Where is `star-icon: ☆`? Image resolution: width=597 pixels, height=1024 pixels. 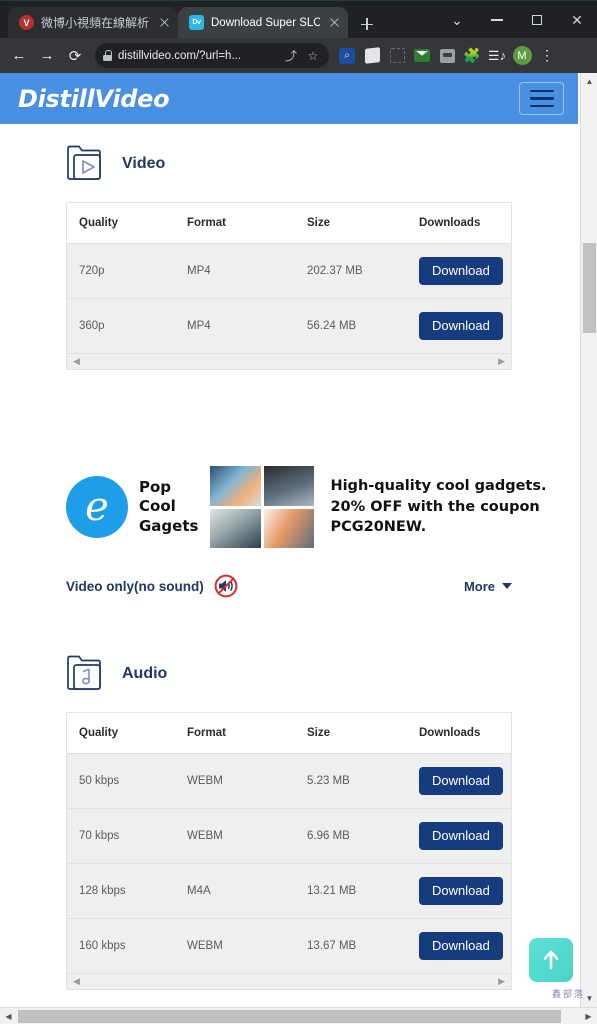 star-icon: ☆ is located at coordinates (313, 56).